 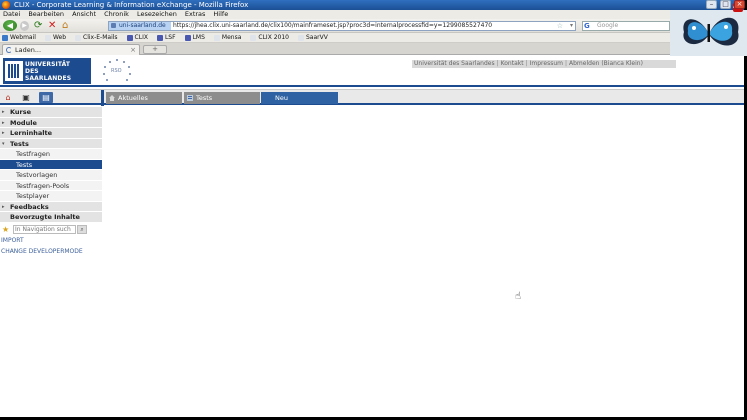 What do you see at coordinates (52, 26) in the screenshot?
I see `stop-icon: ✕` at bounding box center [52, 26].